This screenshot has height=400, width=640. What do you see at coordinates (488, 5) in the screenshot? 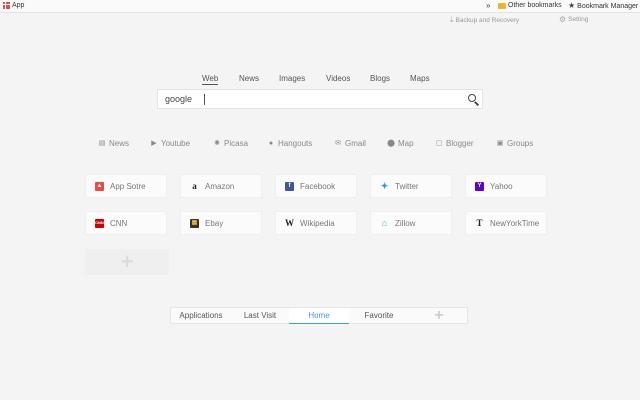
I see `bookmarks-overflow-chevron: »` at bounding box center [488, 5].